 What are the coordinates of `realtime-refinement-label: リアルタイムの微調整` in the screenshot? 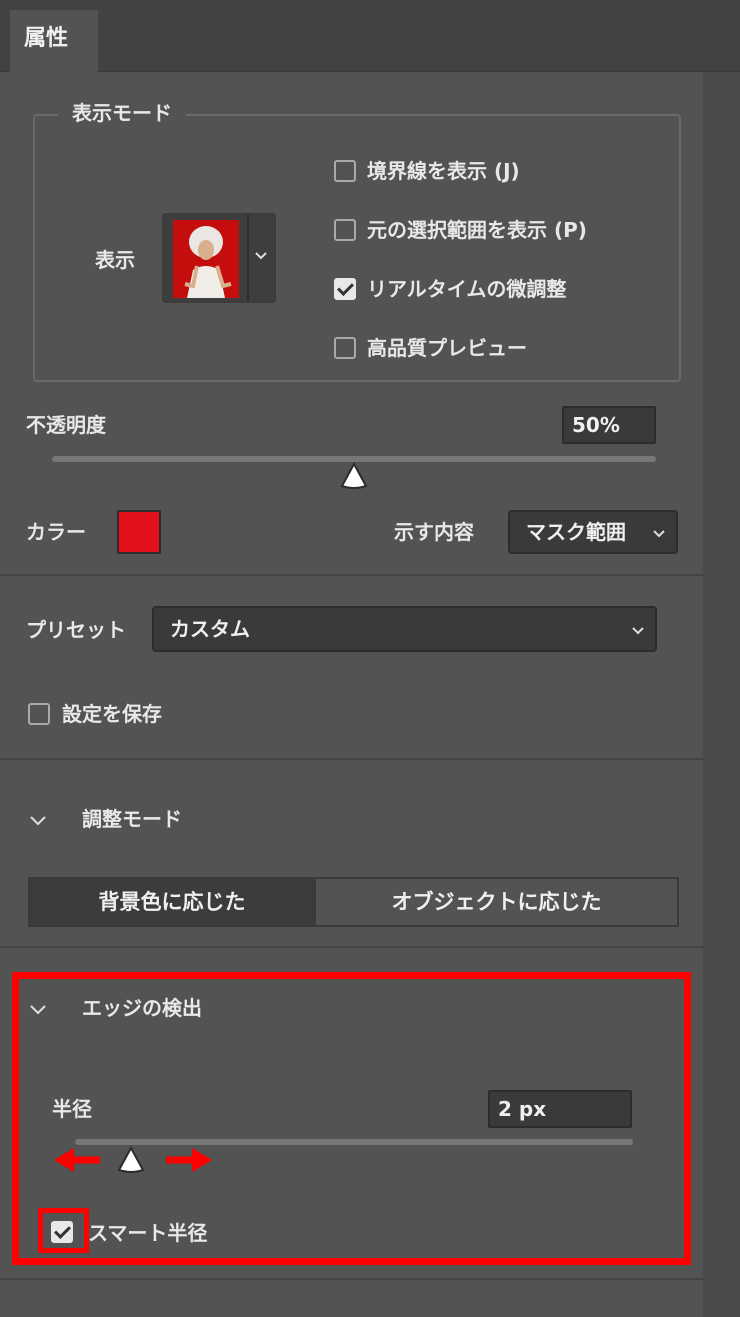 It's located at (467, 289).